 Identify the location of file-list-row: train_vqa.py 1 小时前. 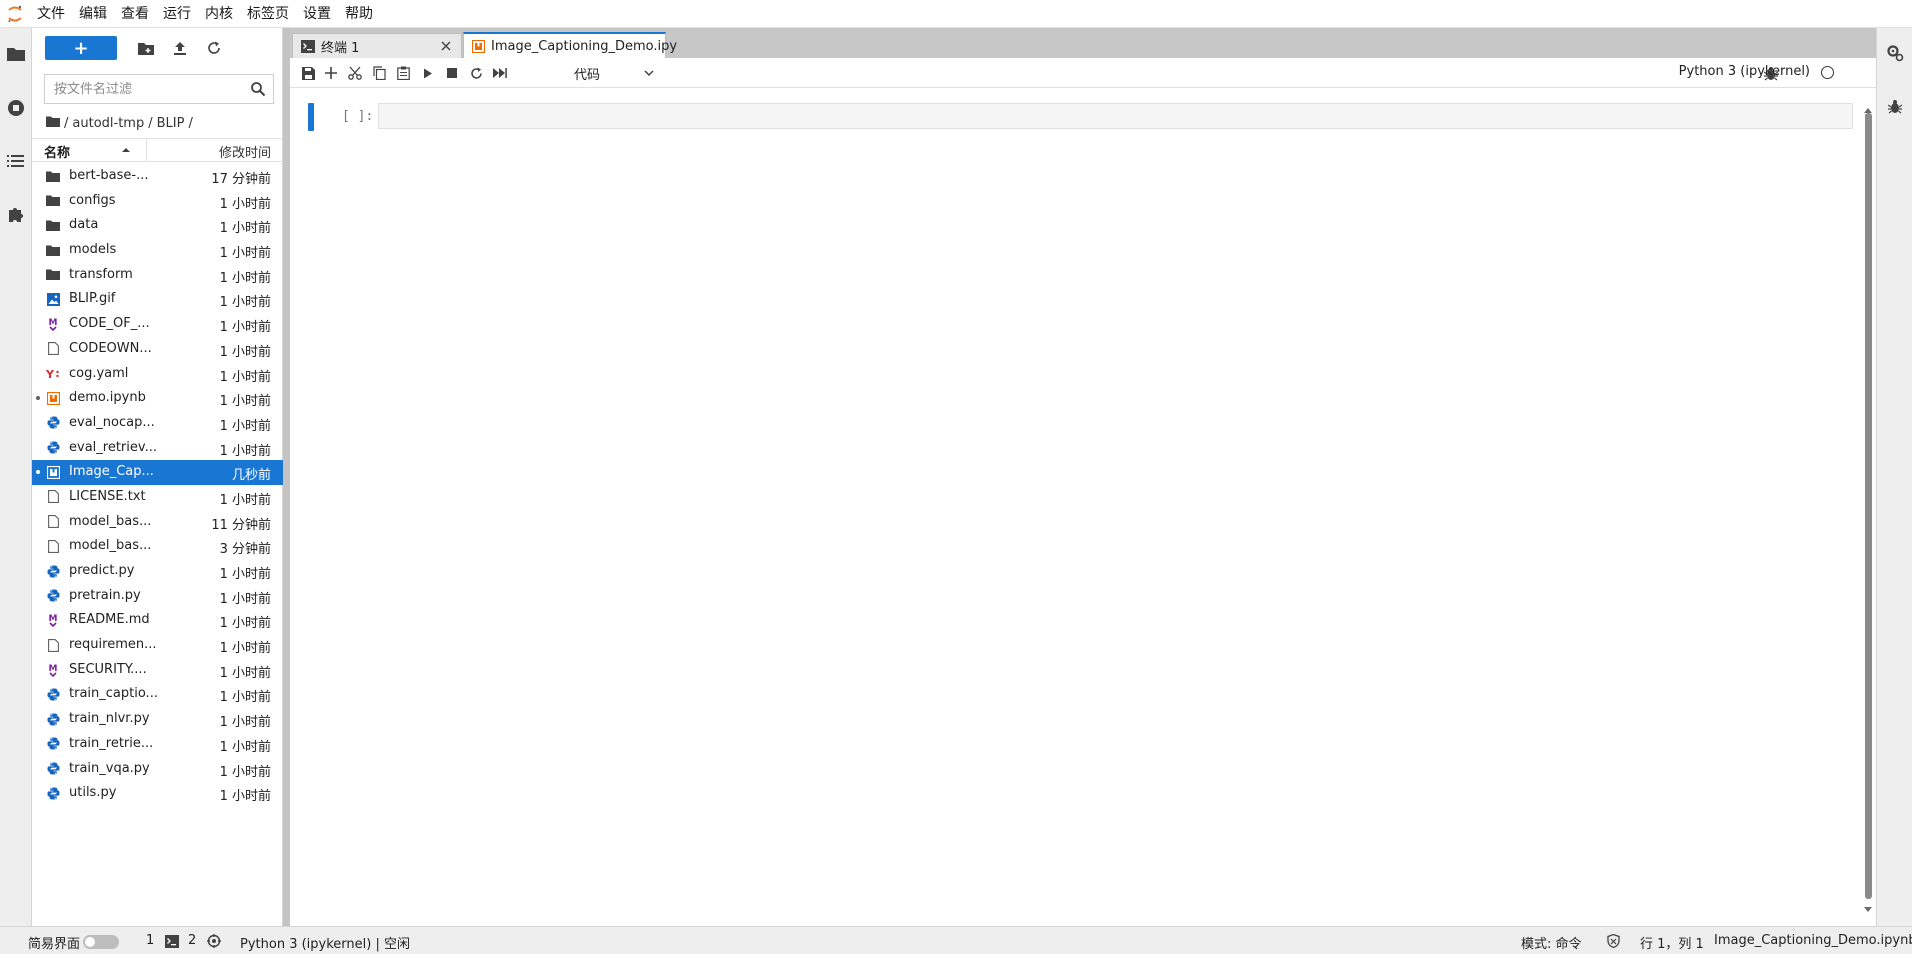
(157, 769).